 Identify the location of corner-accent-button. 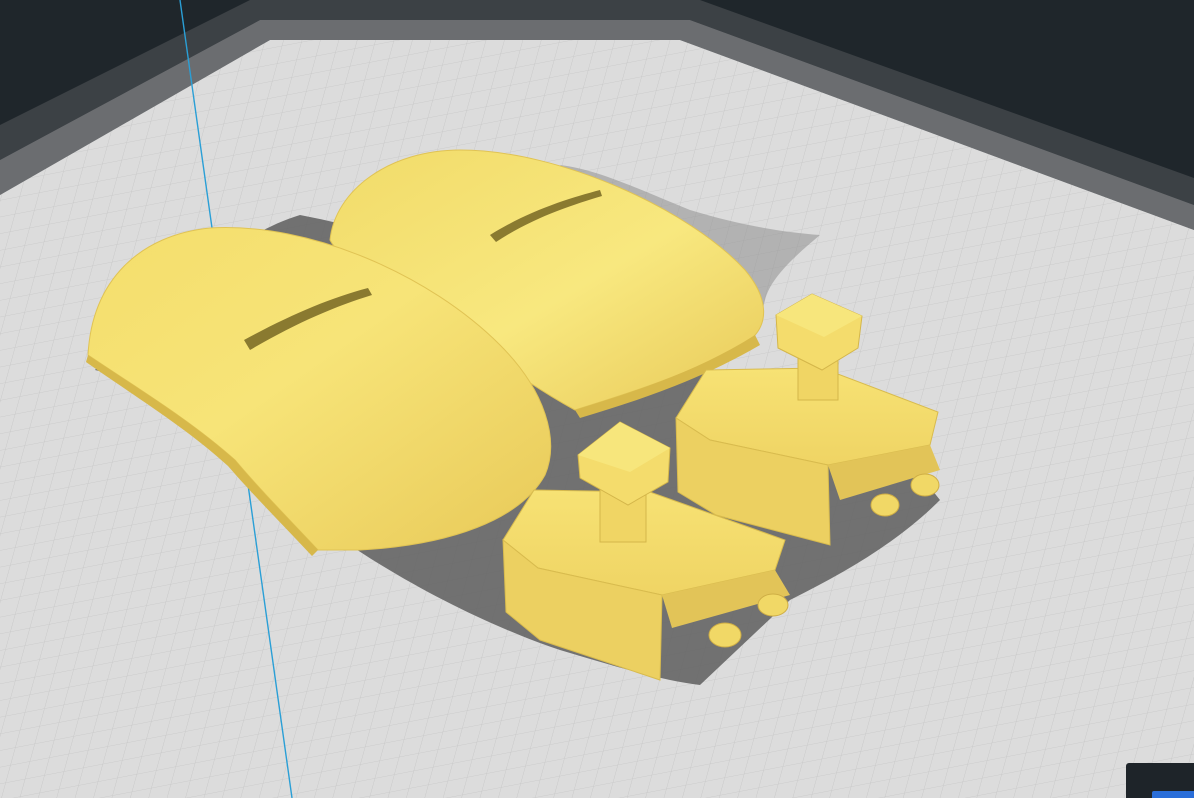
(1173, 794).